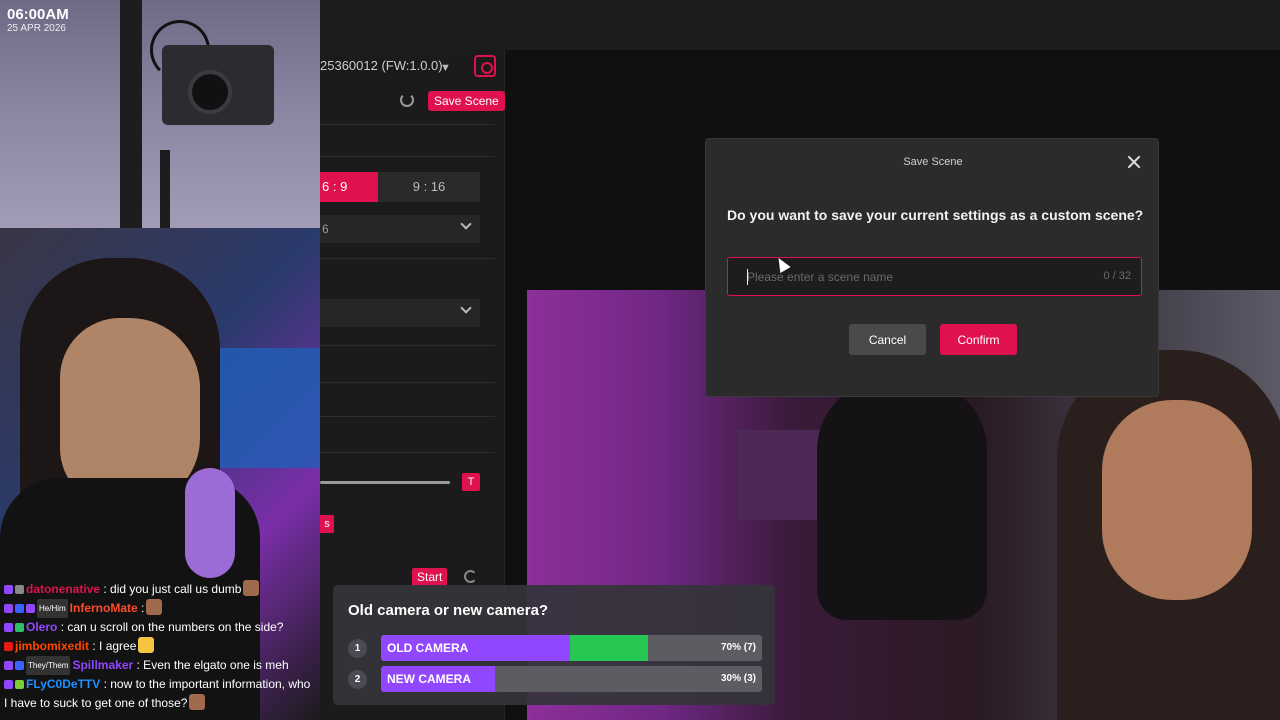 This screenshot has height=720, width=1280. I want to click on poll-option-bar: NEW CAMERA 30% (3), so click(571, 679).